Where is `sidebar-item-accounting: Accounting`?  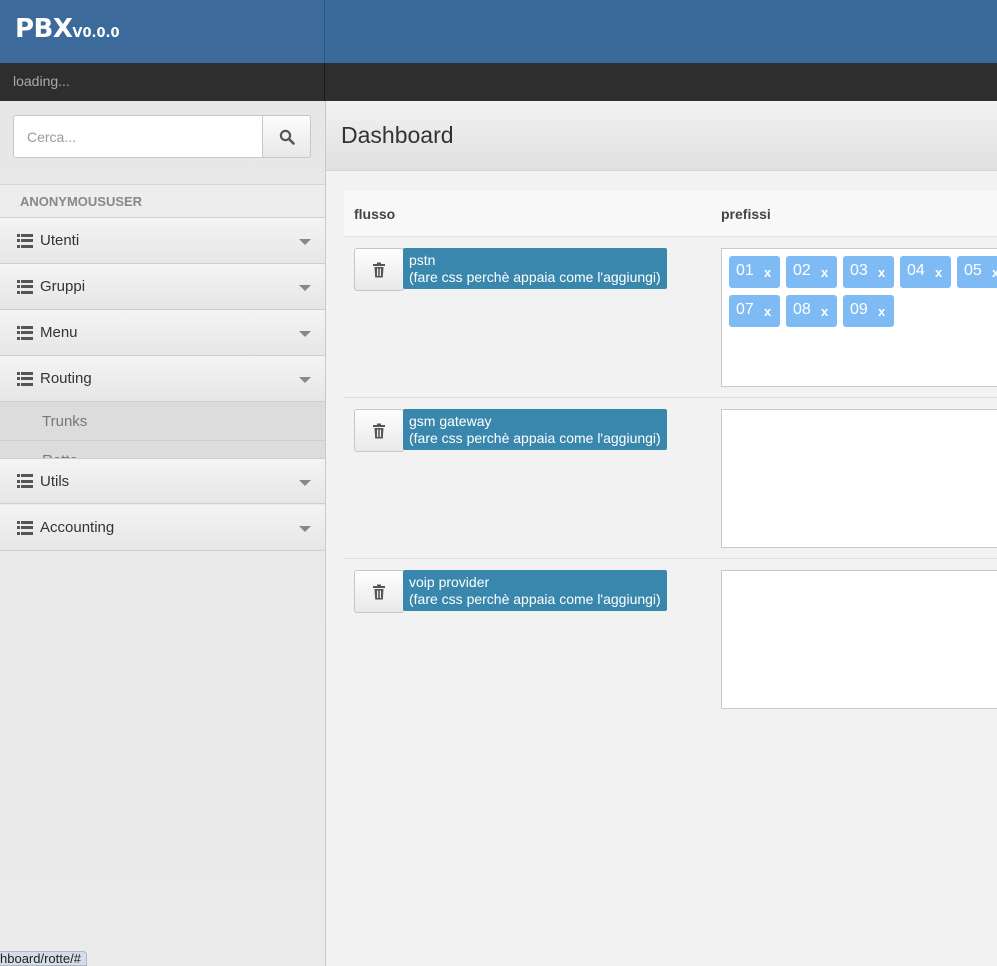 sidebar-item-accounting: Accounting is located at coordinates (162, 528).